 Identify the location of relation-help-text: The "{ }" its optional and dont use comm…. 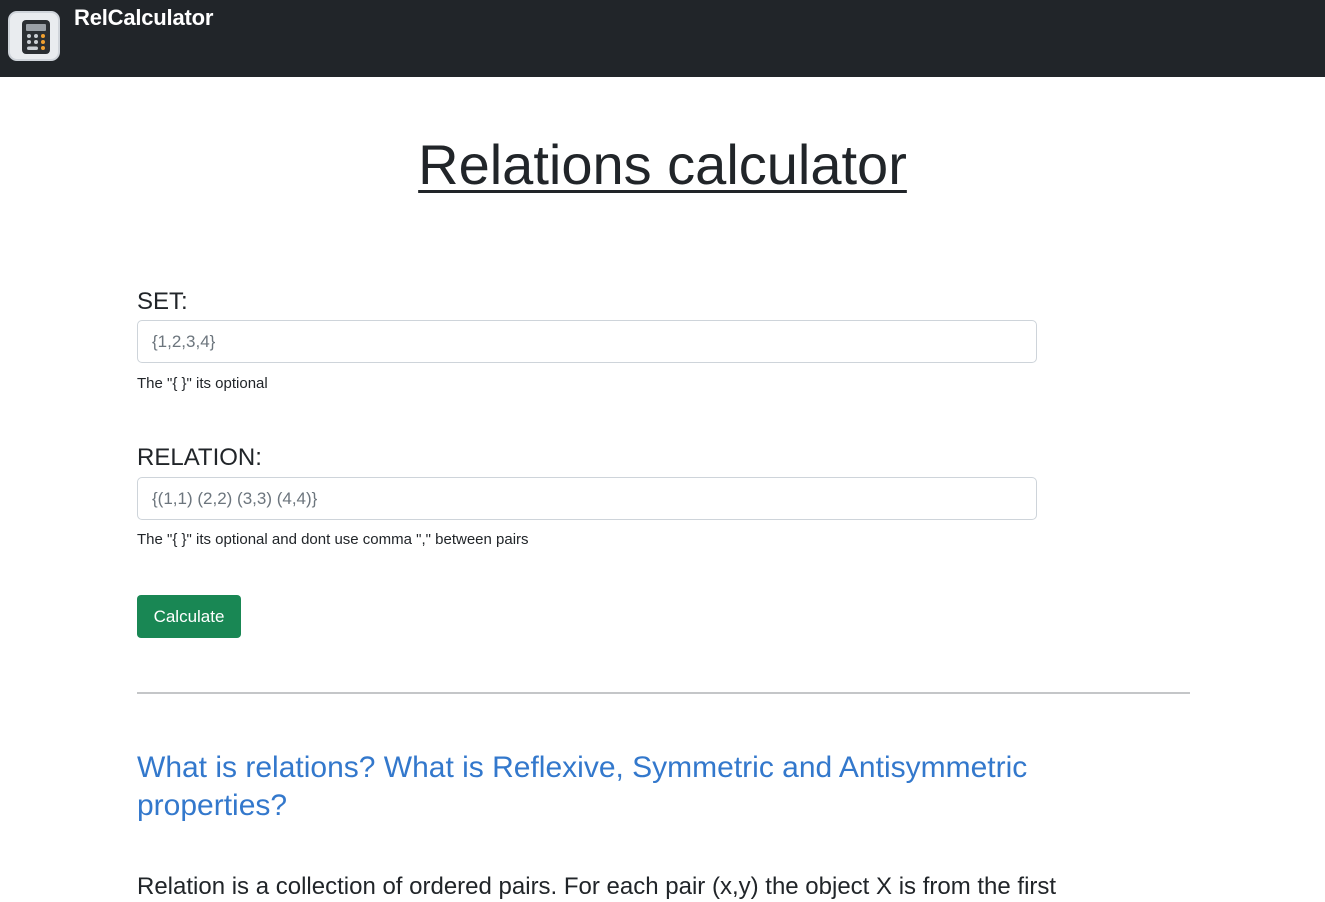
(333, 539).